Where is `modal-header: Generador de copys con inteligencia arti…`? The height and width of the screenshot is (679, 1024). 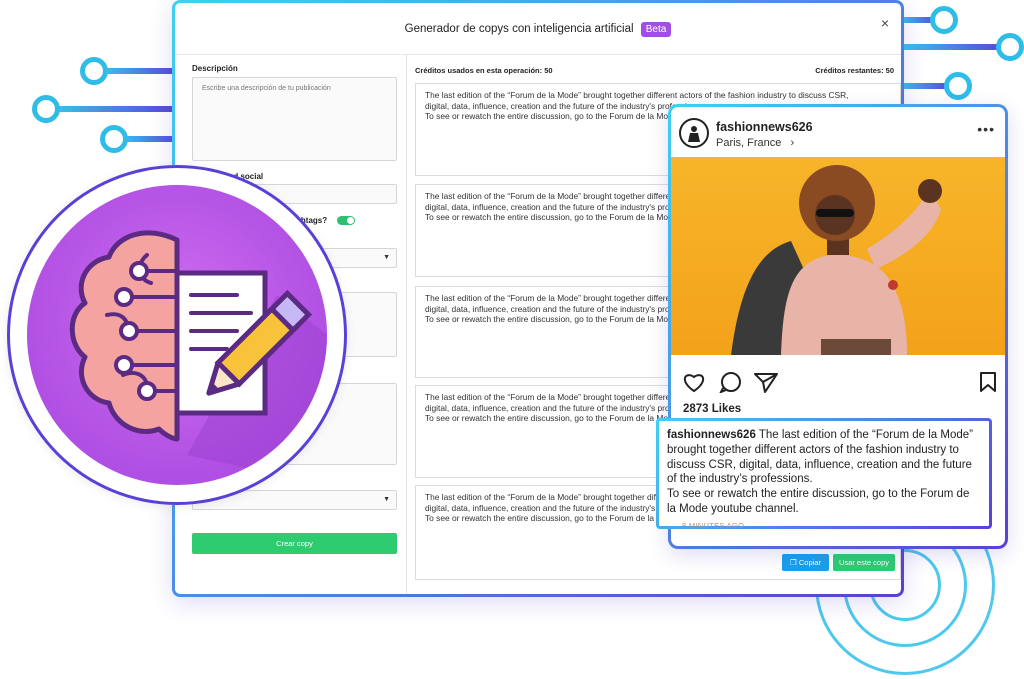
modal-header: Generador de copys con inteligencia arti… is located at coordinates (538, 29).